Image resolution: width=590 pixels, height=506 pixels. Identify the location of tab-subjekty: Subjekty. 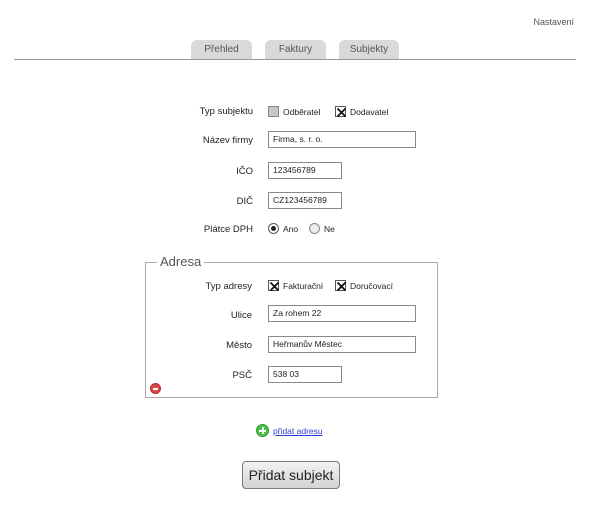
(369, 49).